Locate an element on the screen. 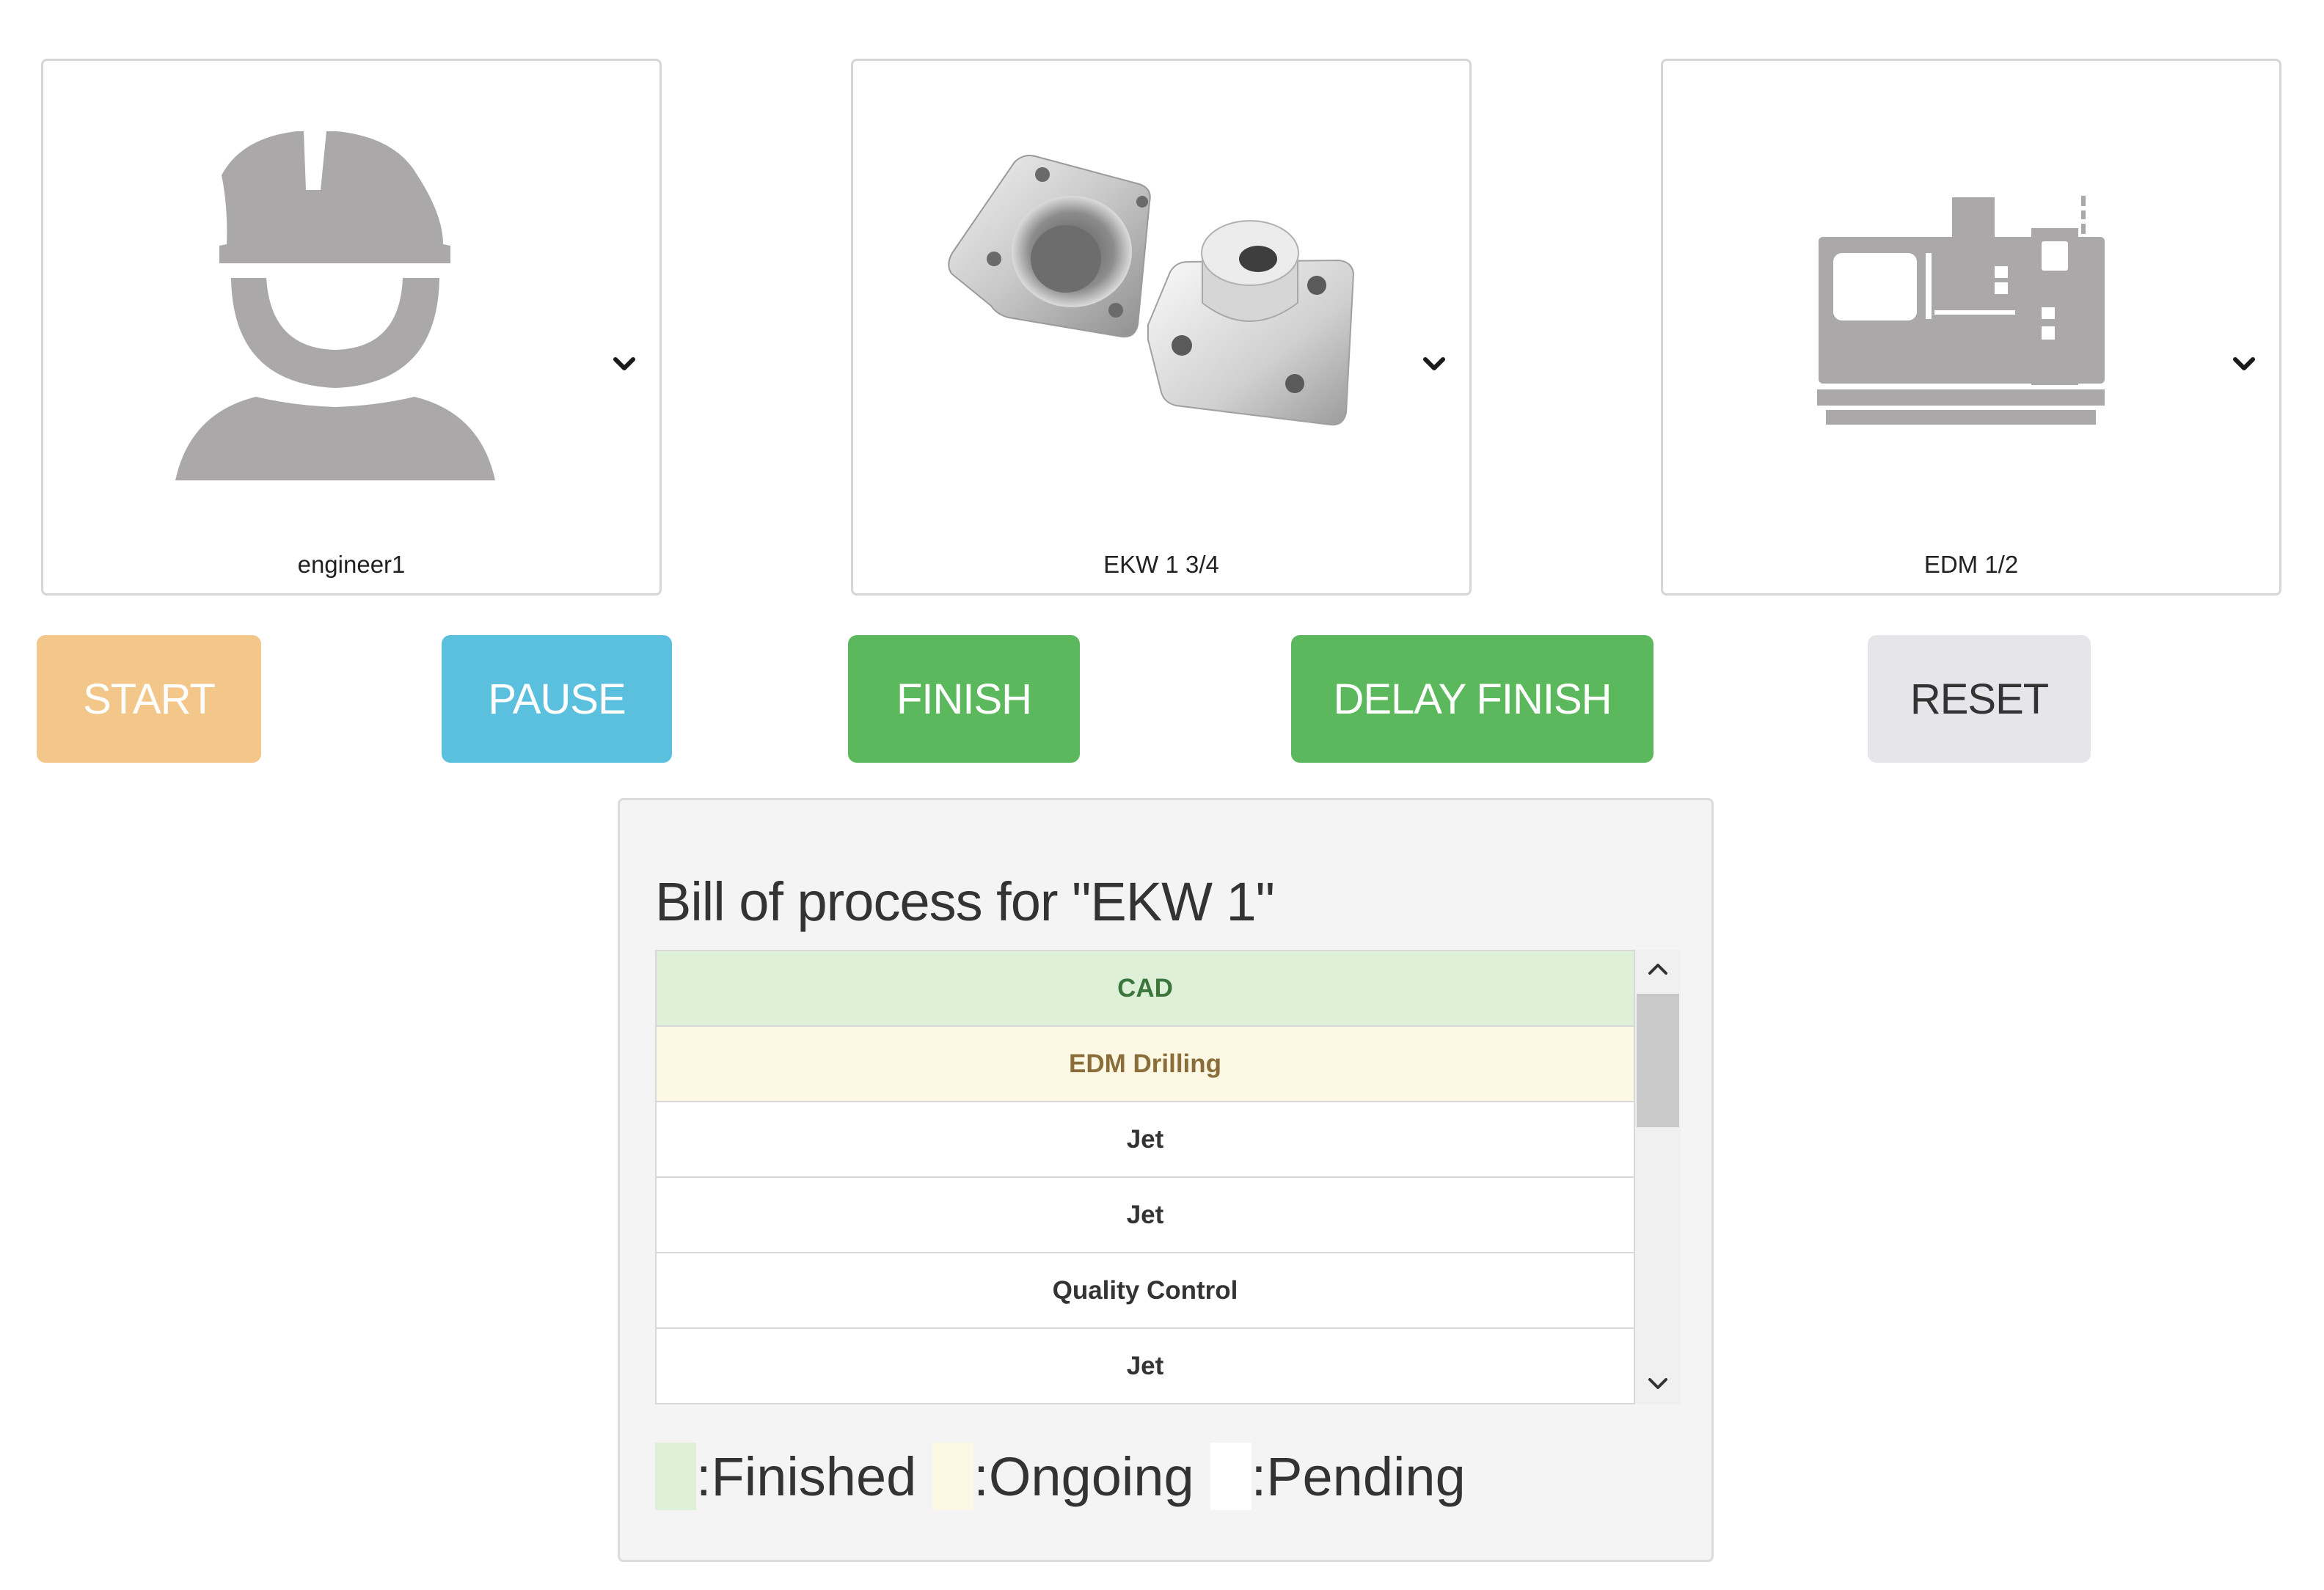  bill-of-process-title: Bill of process for "EKW 1" is located at coordinates (965, 901).